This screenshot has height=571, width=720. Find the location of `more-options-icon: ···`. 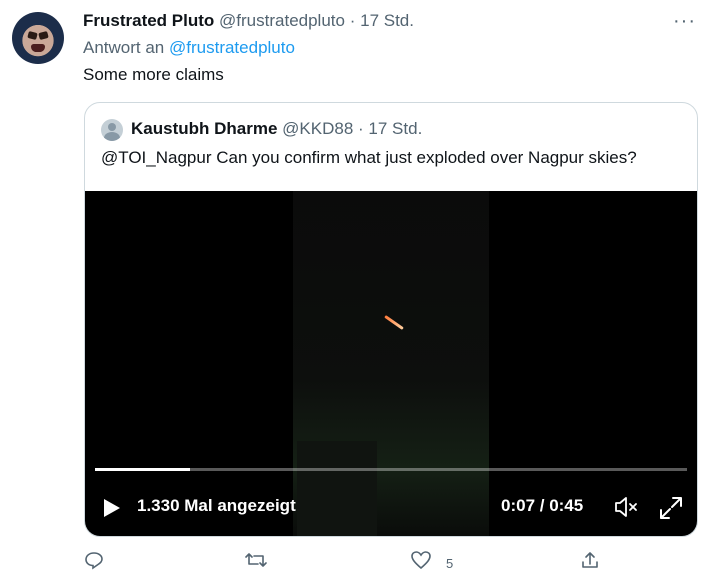

more-options-icon: ··· is located at coordinates (684, 21).